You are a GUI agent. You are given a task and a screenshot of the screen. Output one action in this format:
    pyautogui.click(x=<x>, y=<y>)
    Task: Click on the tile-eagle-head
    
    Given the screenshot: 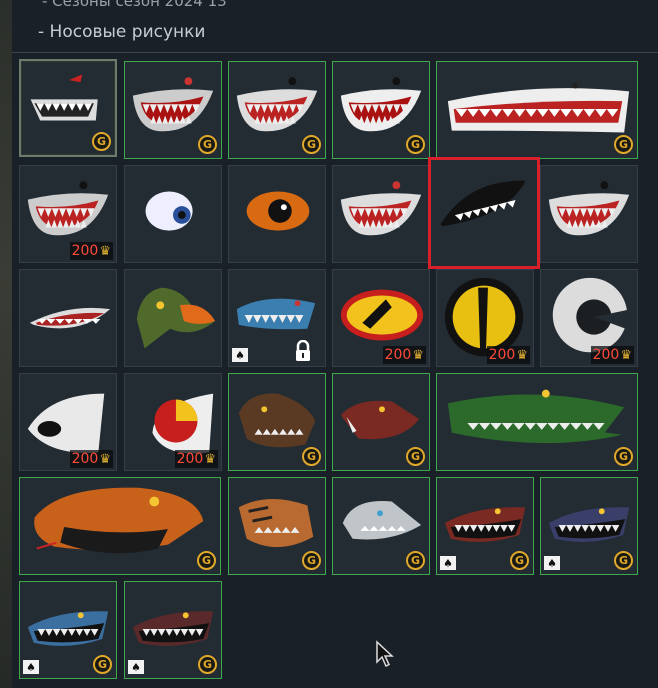 What is the action you would take?
    pyautogui.click(x=173, y=318)
    